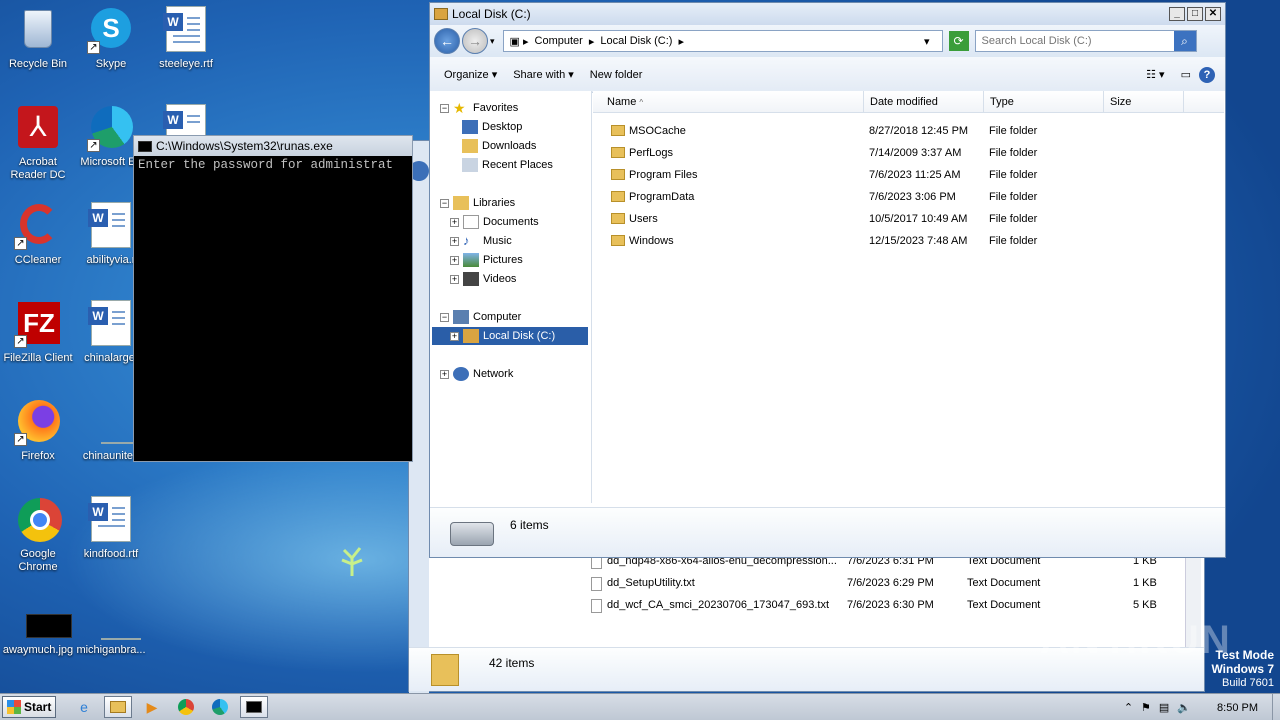 The width and height of the screenshot is (1280, 720). I want to click on back-button: ←, so click(447, 41).